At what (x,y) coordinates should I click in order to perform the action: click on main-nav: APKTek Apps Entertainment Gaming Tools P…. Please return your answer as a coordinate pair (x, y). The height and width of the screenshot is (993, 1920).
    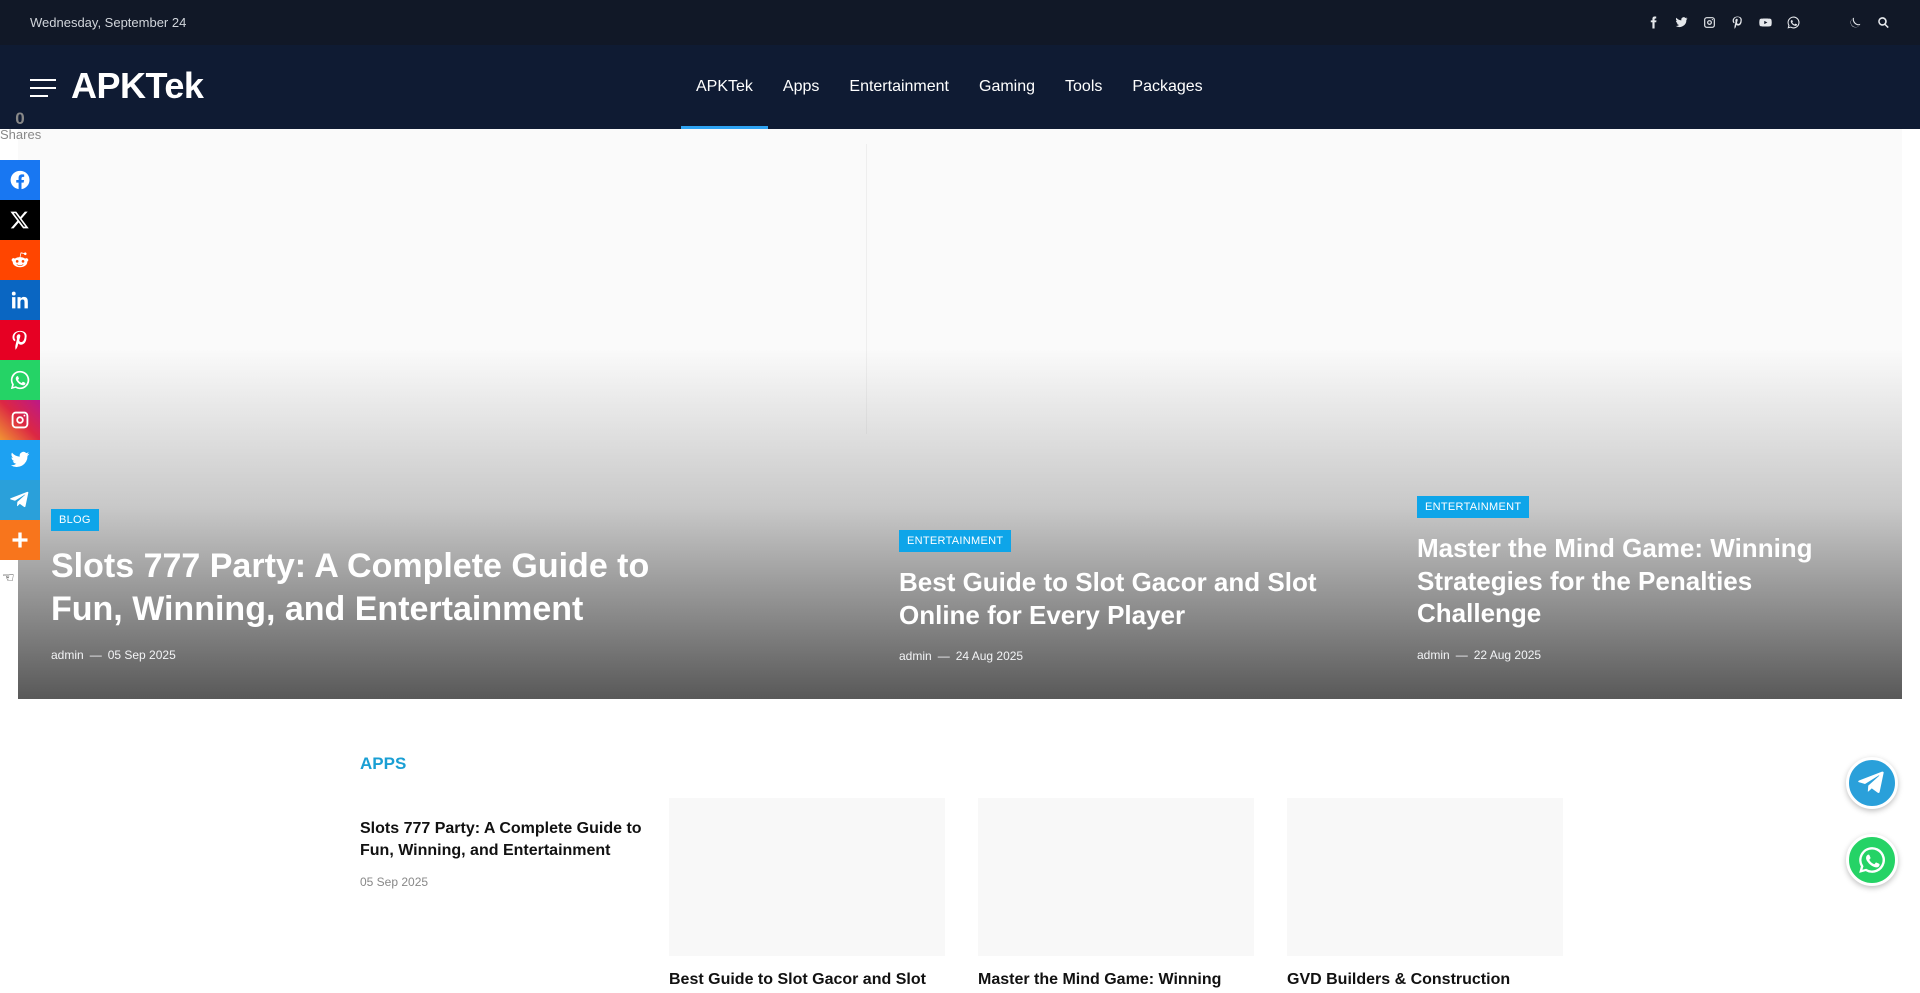
    Looking at the image, I should click on (949, 87).